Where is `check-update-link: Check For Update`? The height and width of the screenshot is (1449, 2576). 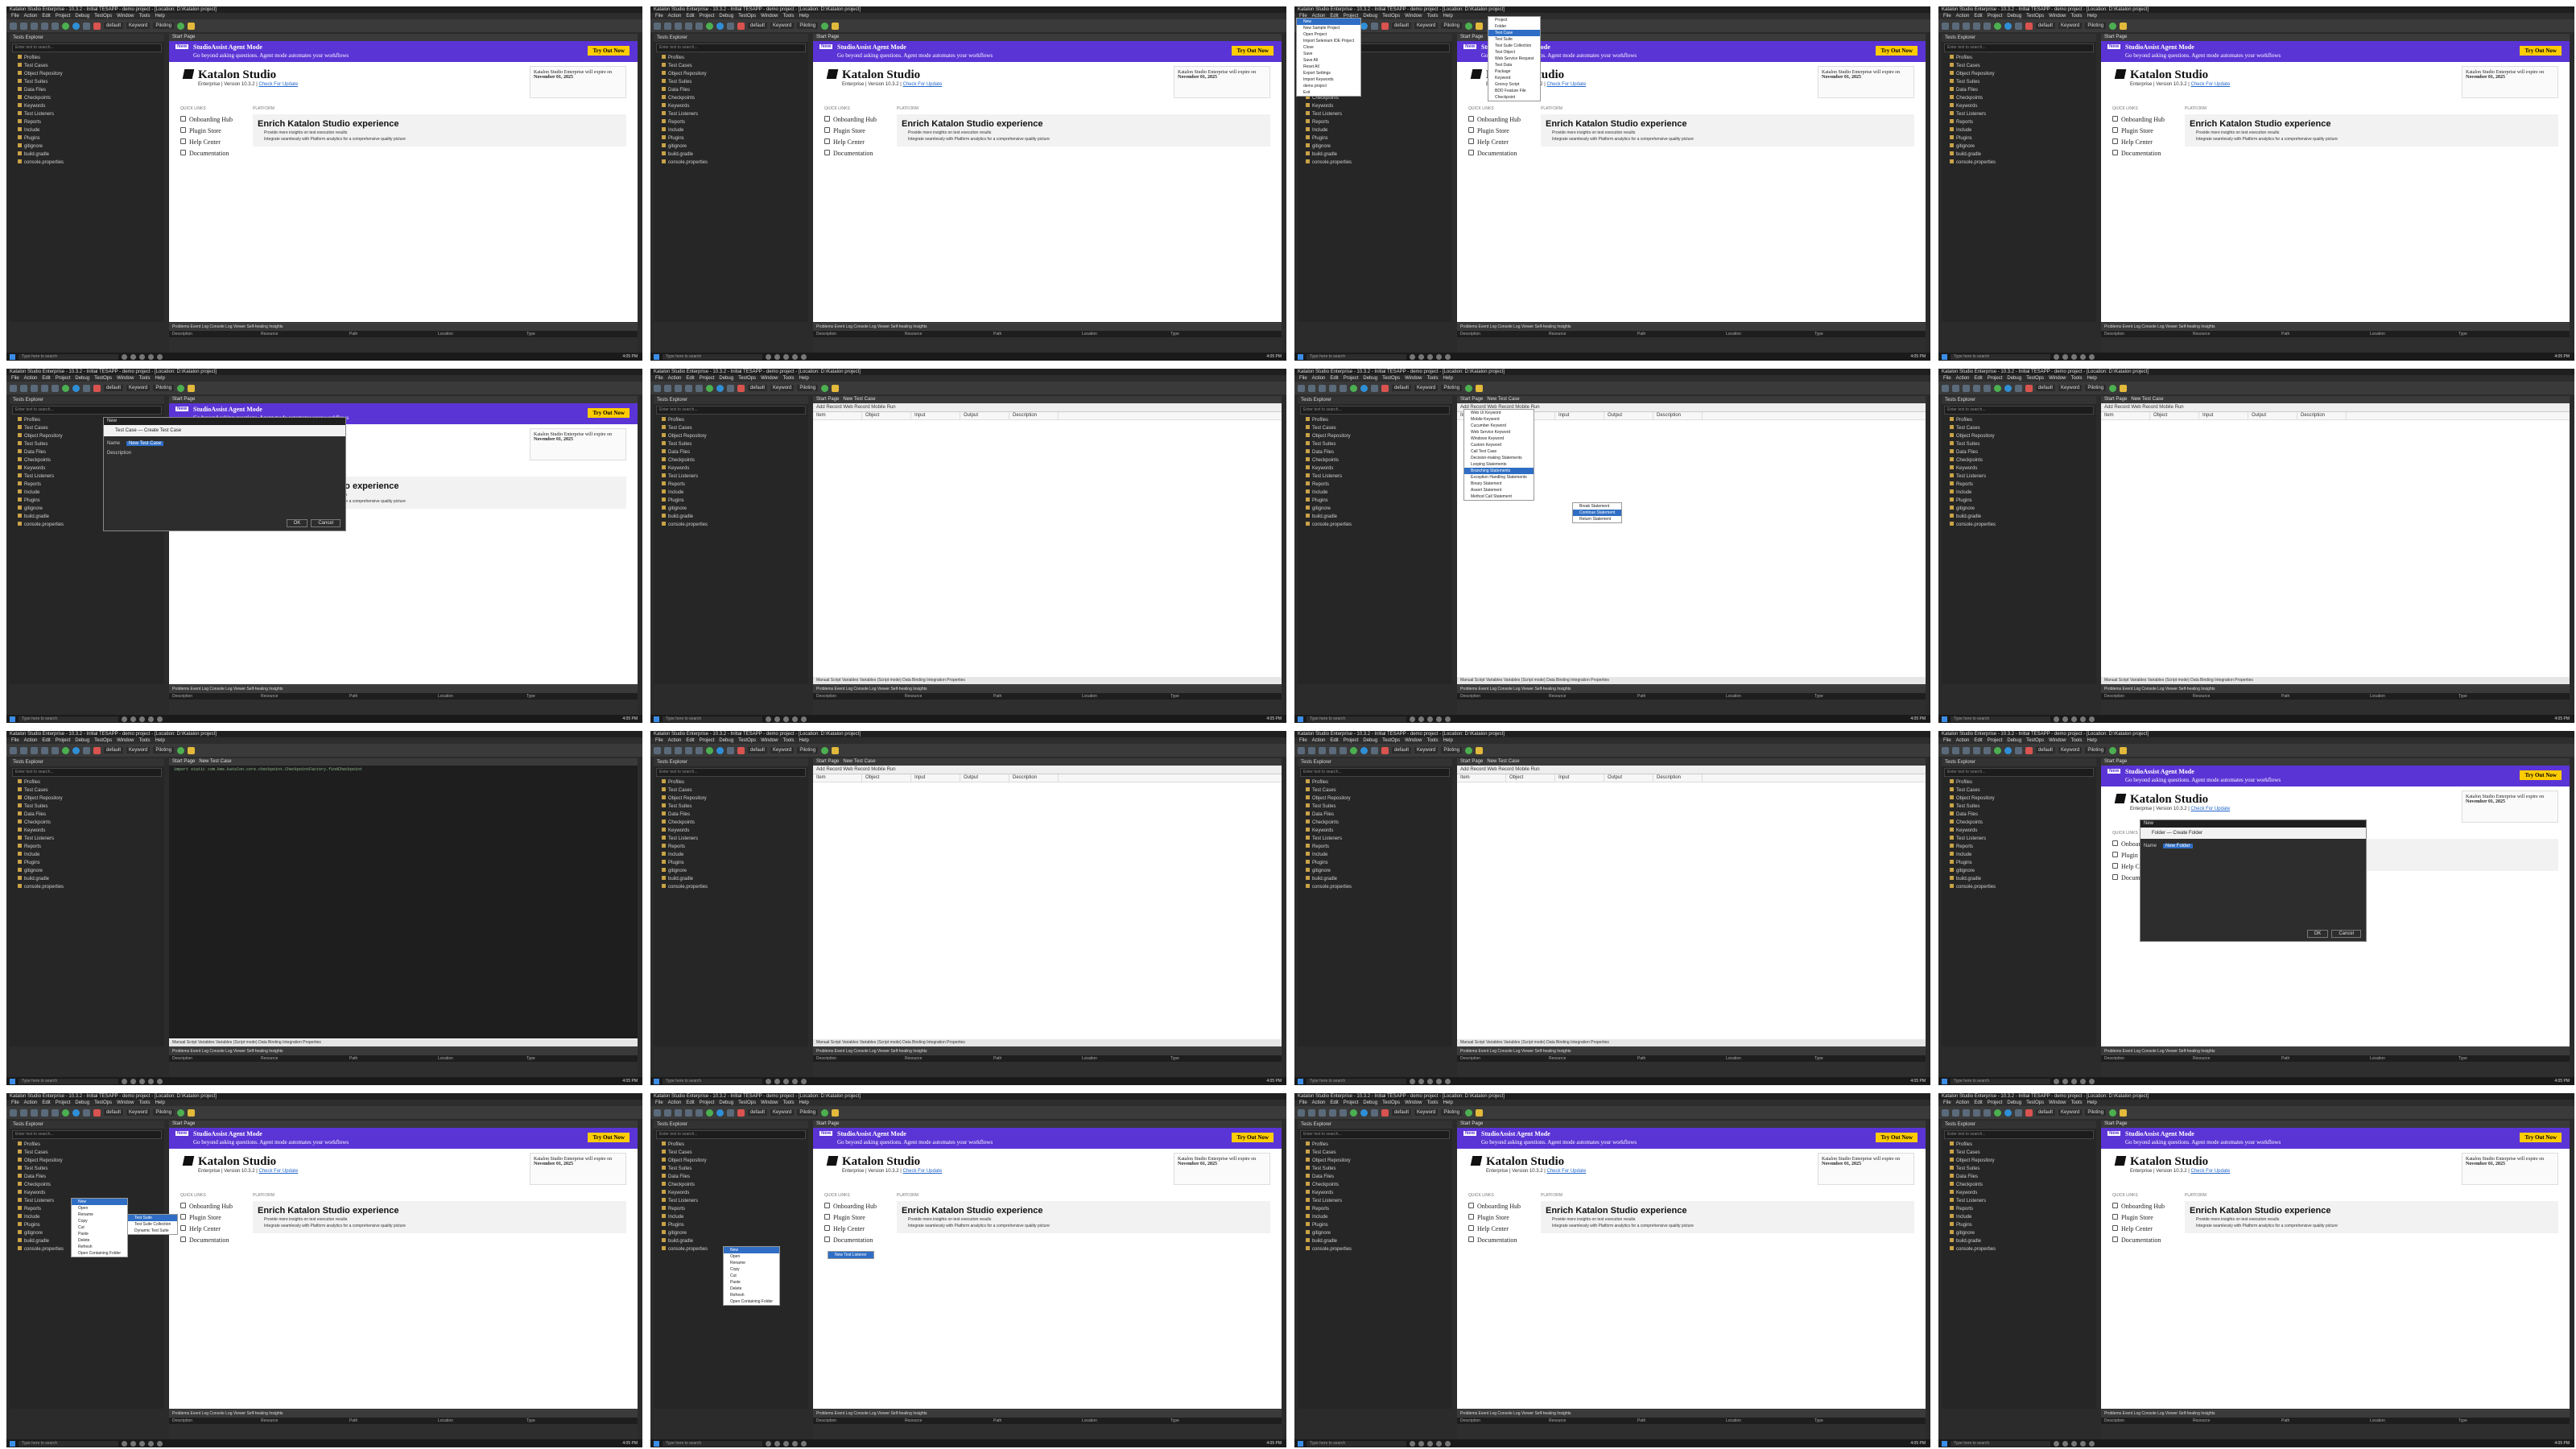
check-update-link: Check For Update is located at coordinates (1567, 84).